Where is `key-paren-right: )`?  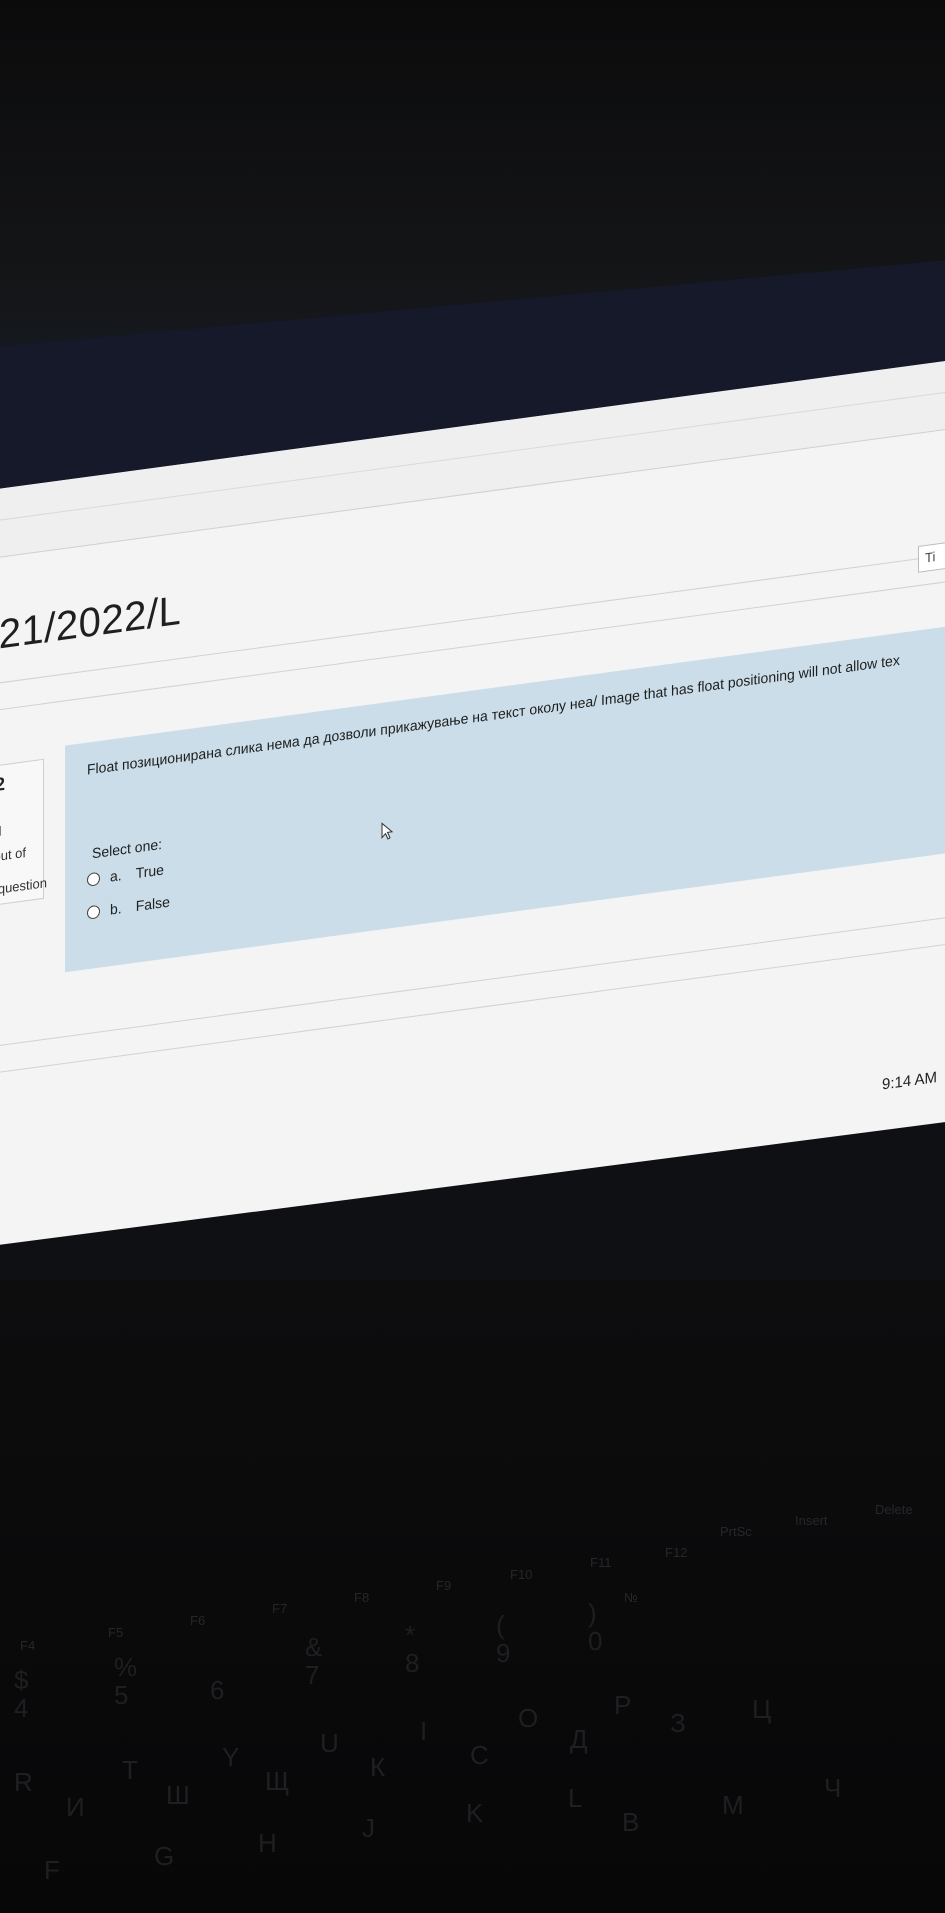 key-paren-right: ) is located at coordinates (592, 1613).